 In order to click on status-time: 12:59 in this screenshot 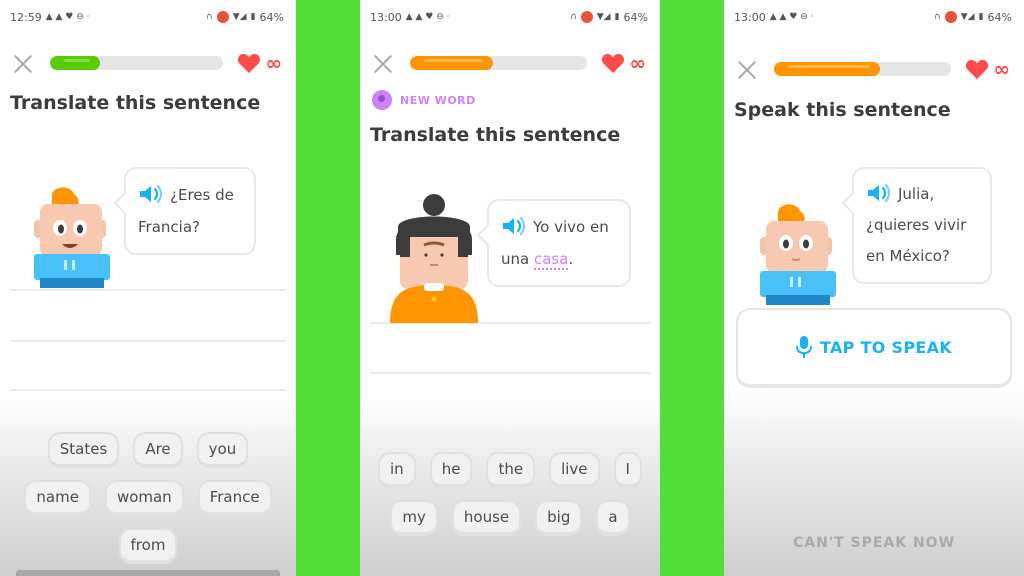, I will do `click(26, 17)`.